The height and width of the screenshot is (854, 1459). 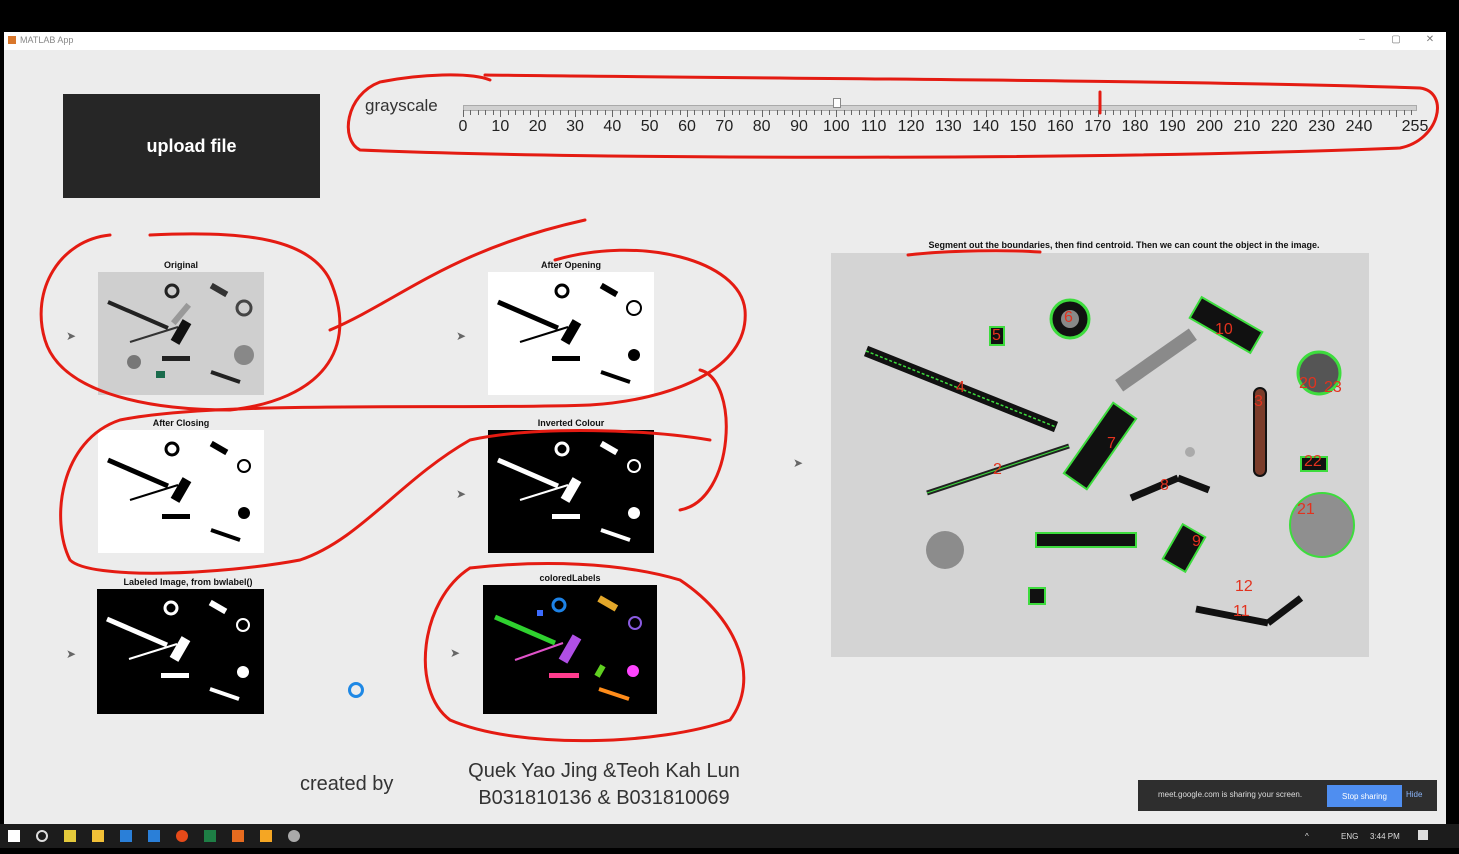 I want to click on share-status-text: meet.google.com is sharing your screen., so click(x=1230, y=794).